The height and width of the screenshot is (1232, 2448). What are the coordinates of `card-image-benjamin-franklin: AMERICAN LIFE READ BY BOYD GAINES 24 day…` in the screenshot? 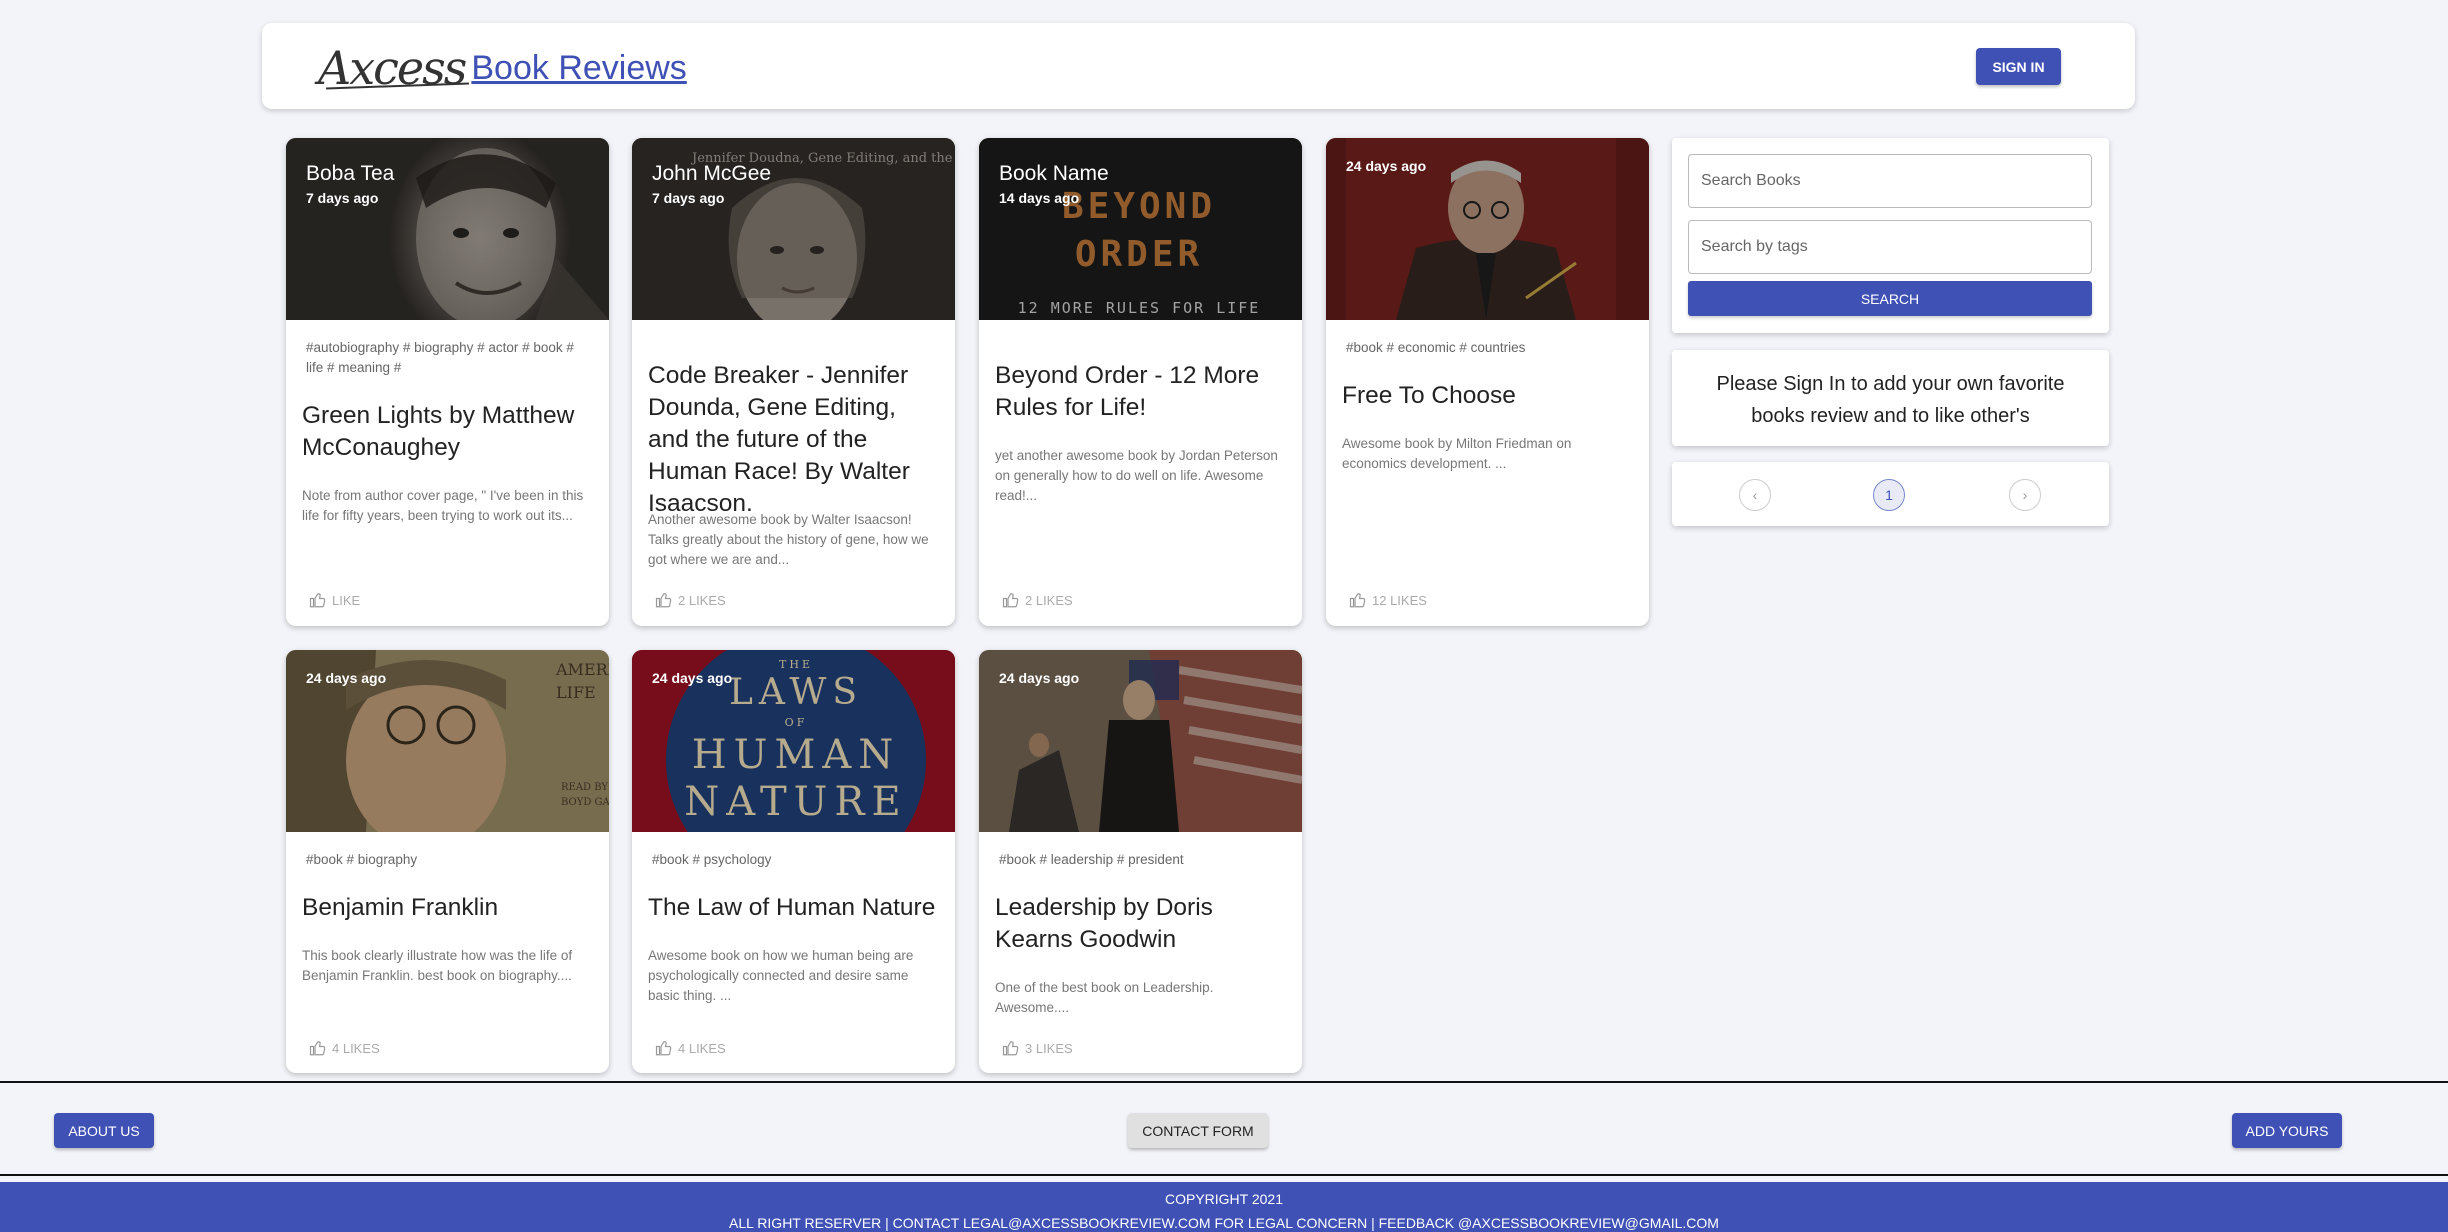 It's located at (447, 741).